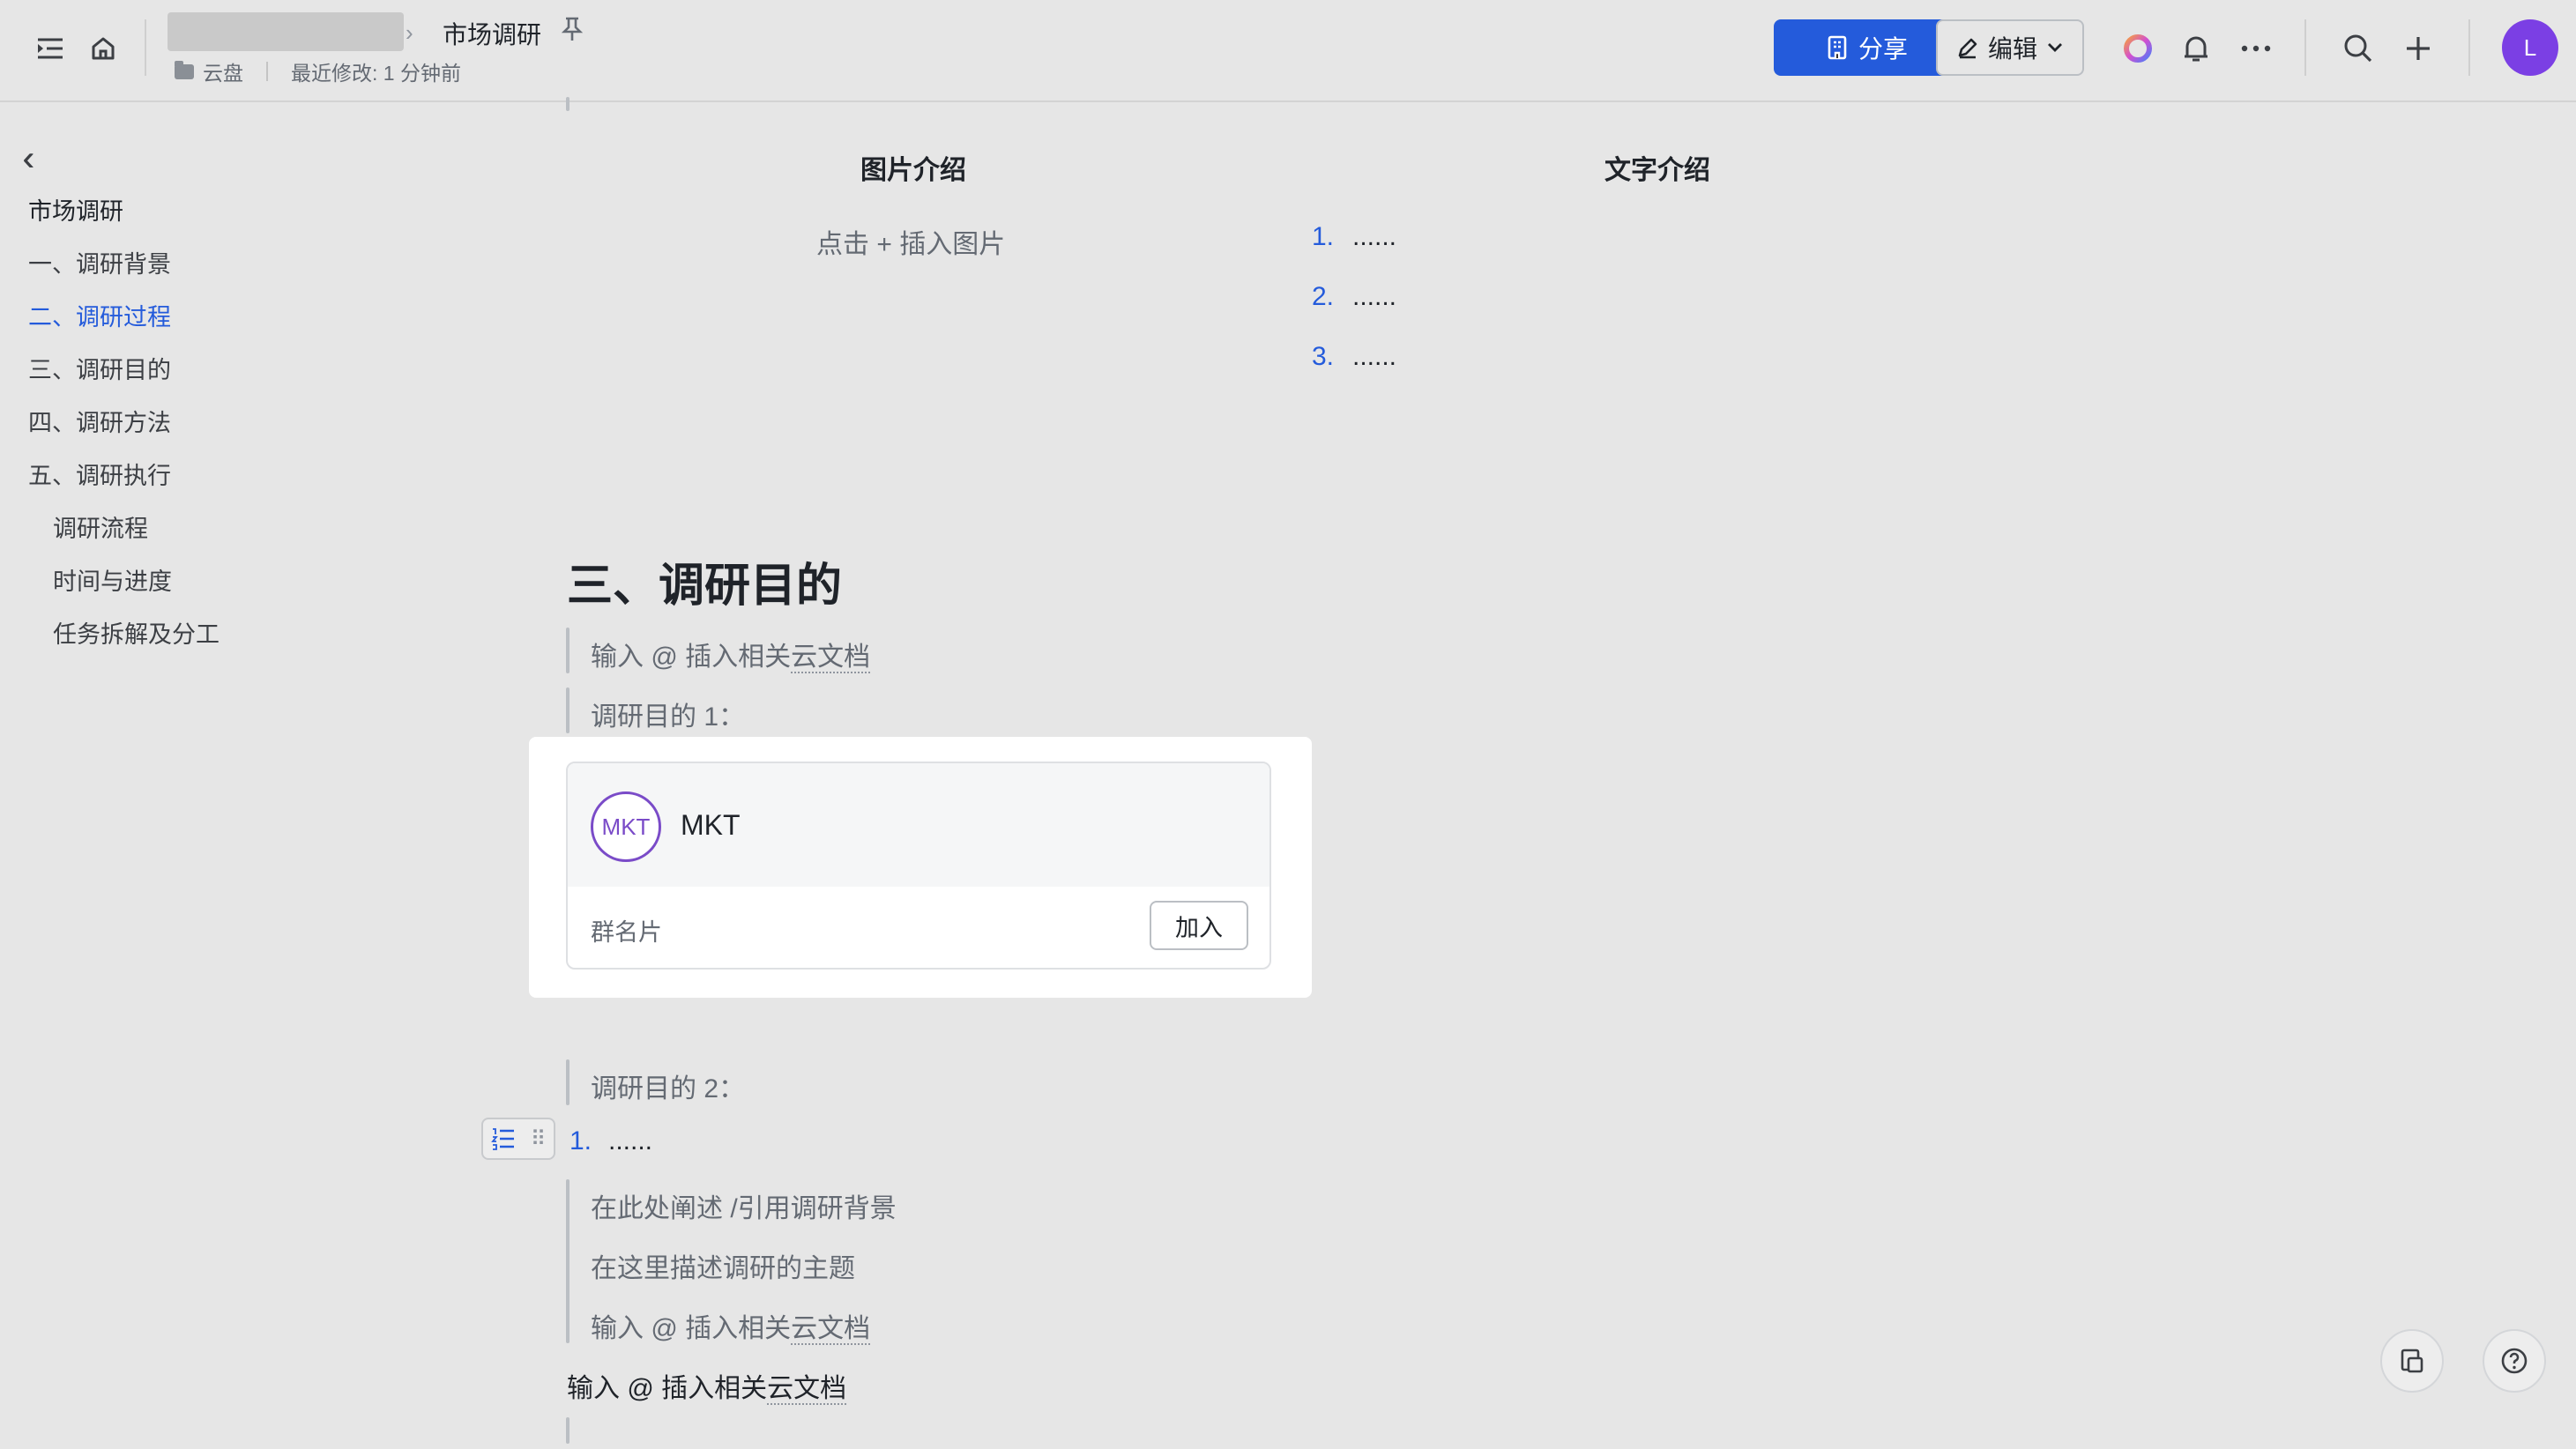 This screenshot has width=2576, height=1449. I want to click on home-icon, so click(104, 48).